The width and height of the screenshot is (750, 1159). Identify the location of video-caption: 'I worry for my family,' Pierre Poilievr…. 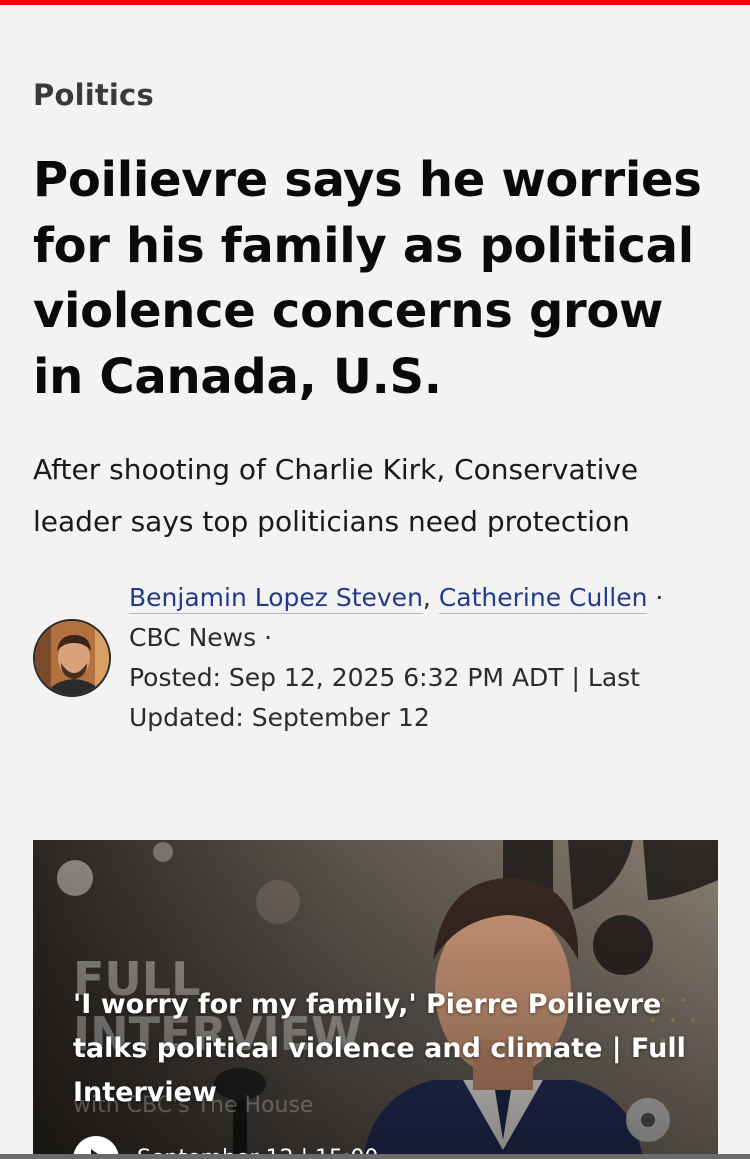
(383, 1049).